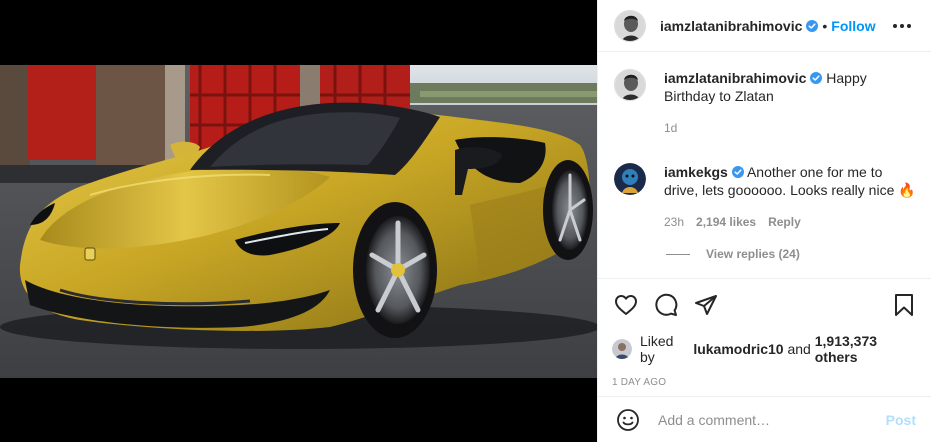 The height and width of the screenshot is (442, 931). I want to click on likes-prefix: Liked by, so click(657, 349).